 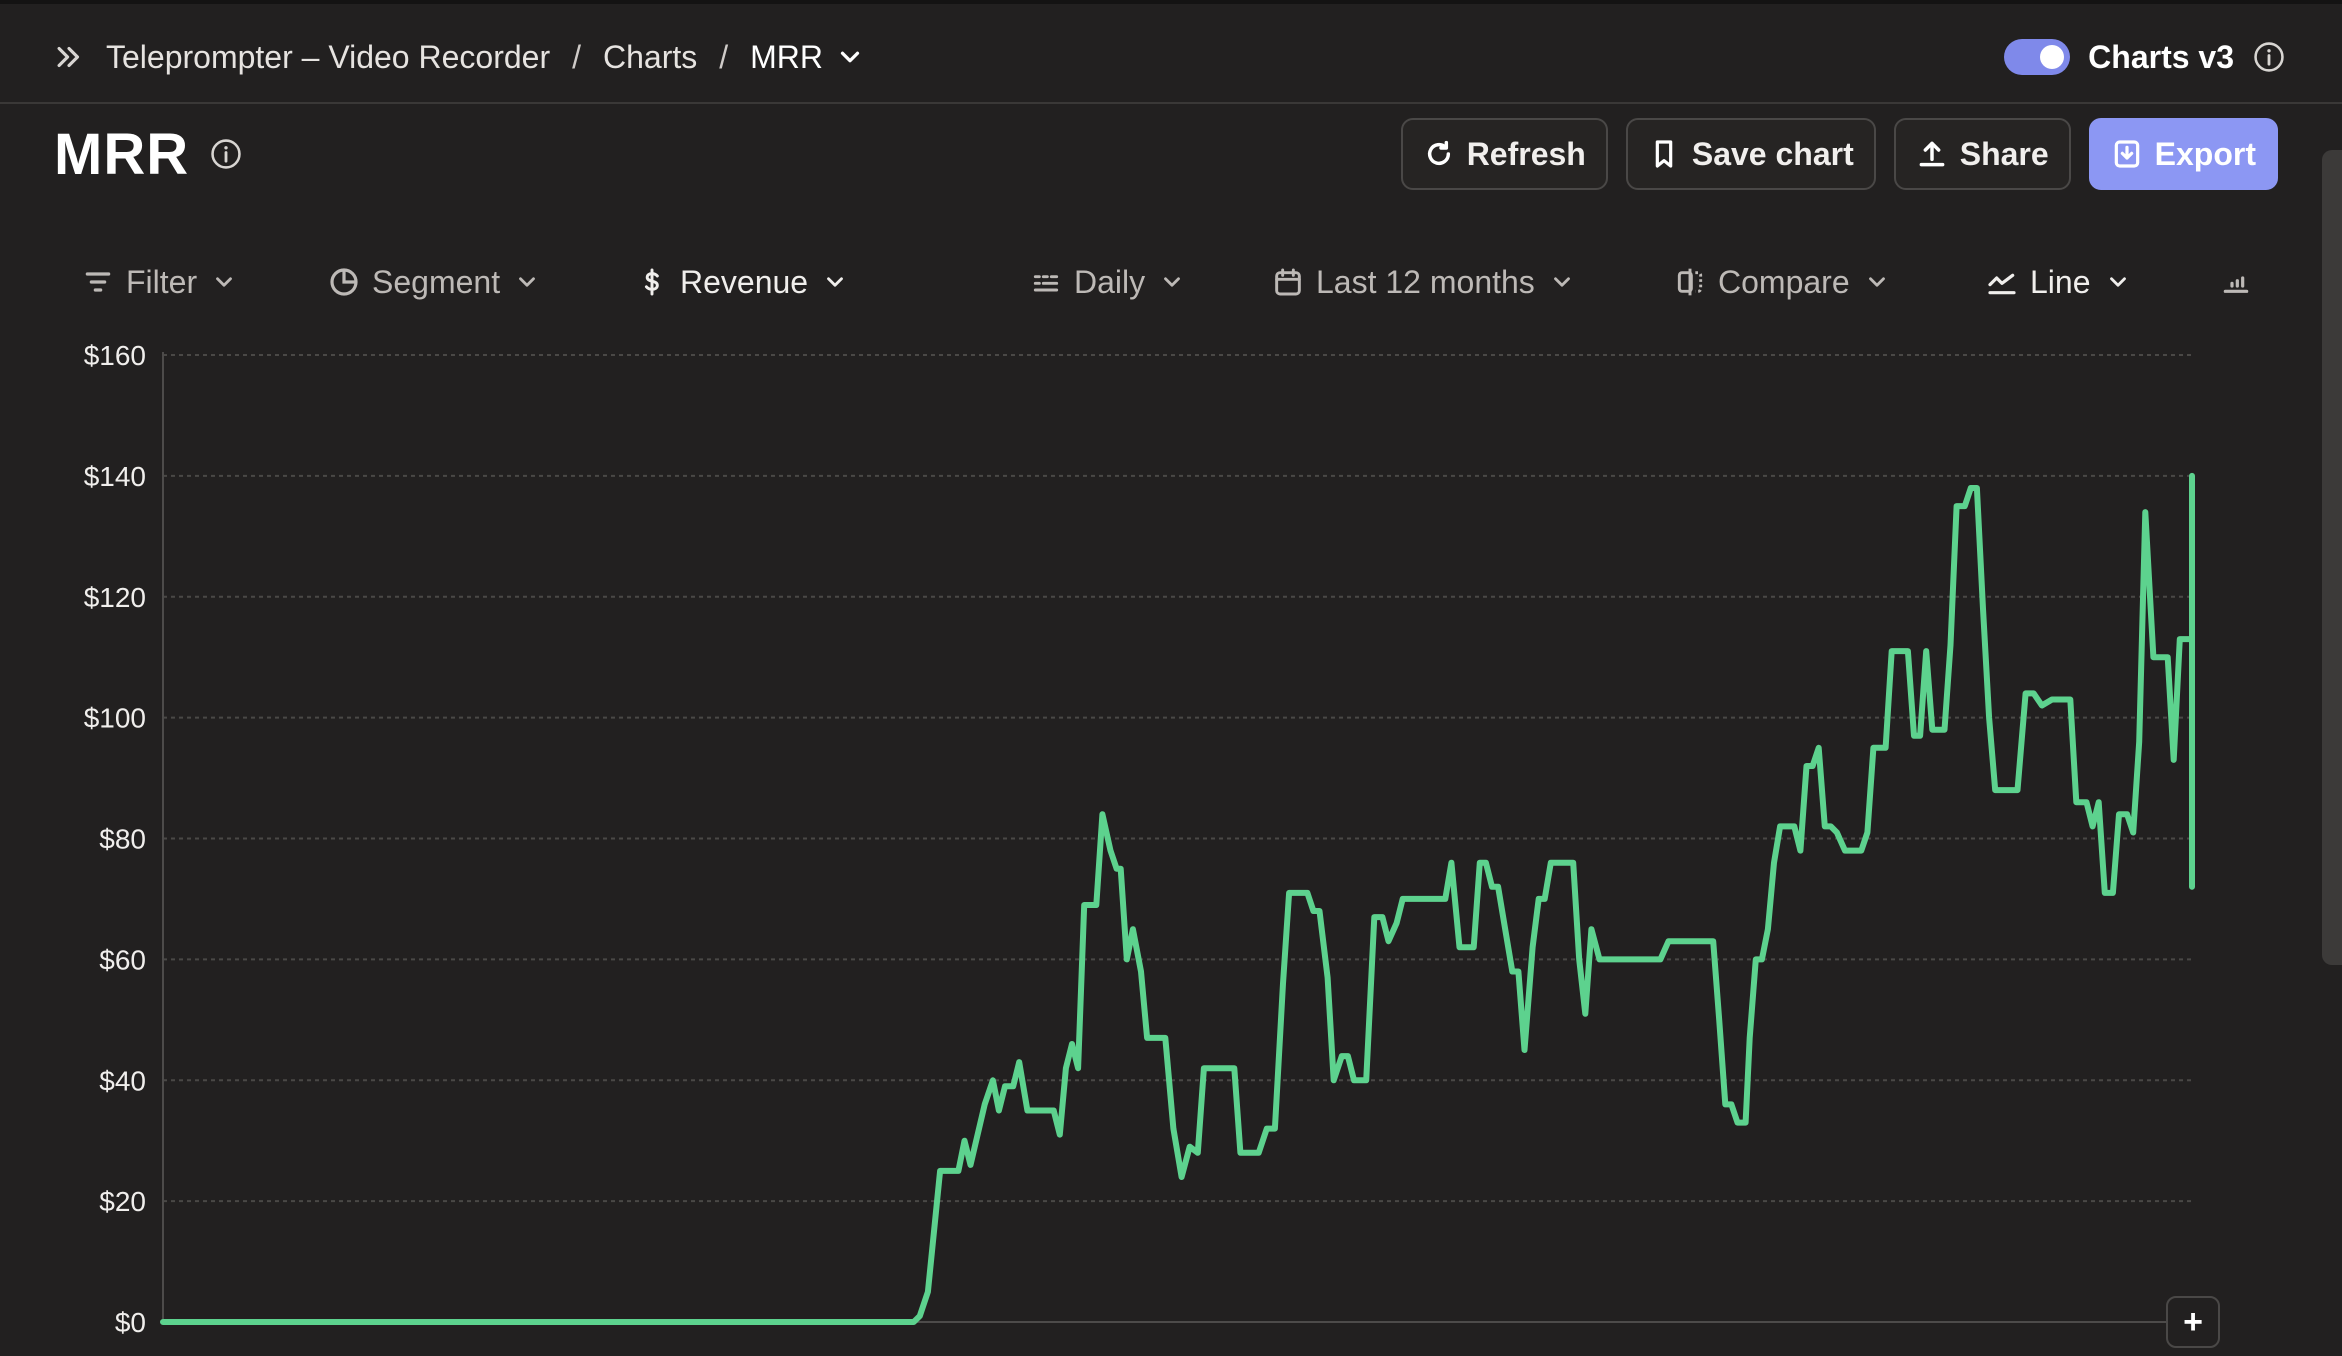 I want to click on y-tick-label: $0, so click(x=130, y=1322).